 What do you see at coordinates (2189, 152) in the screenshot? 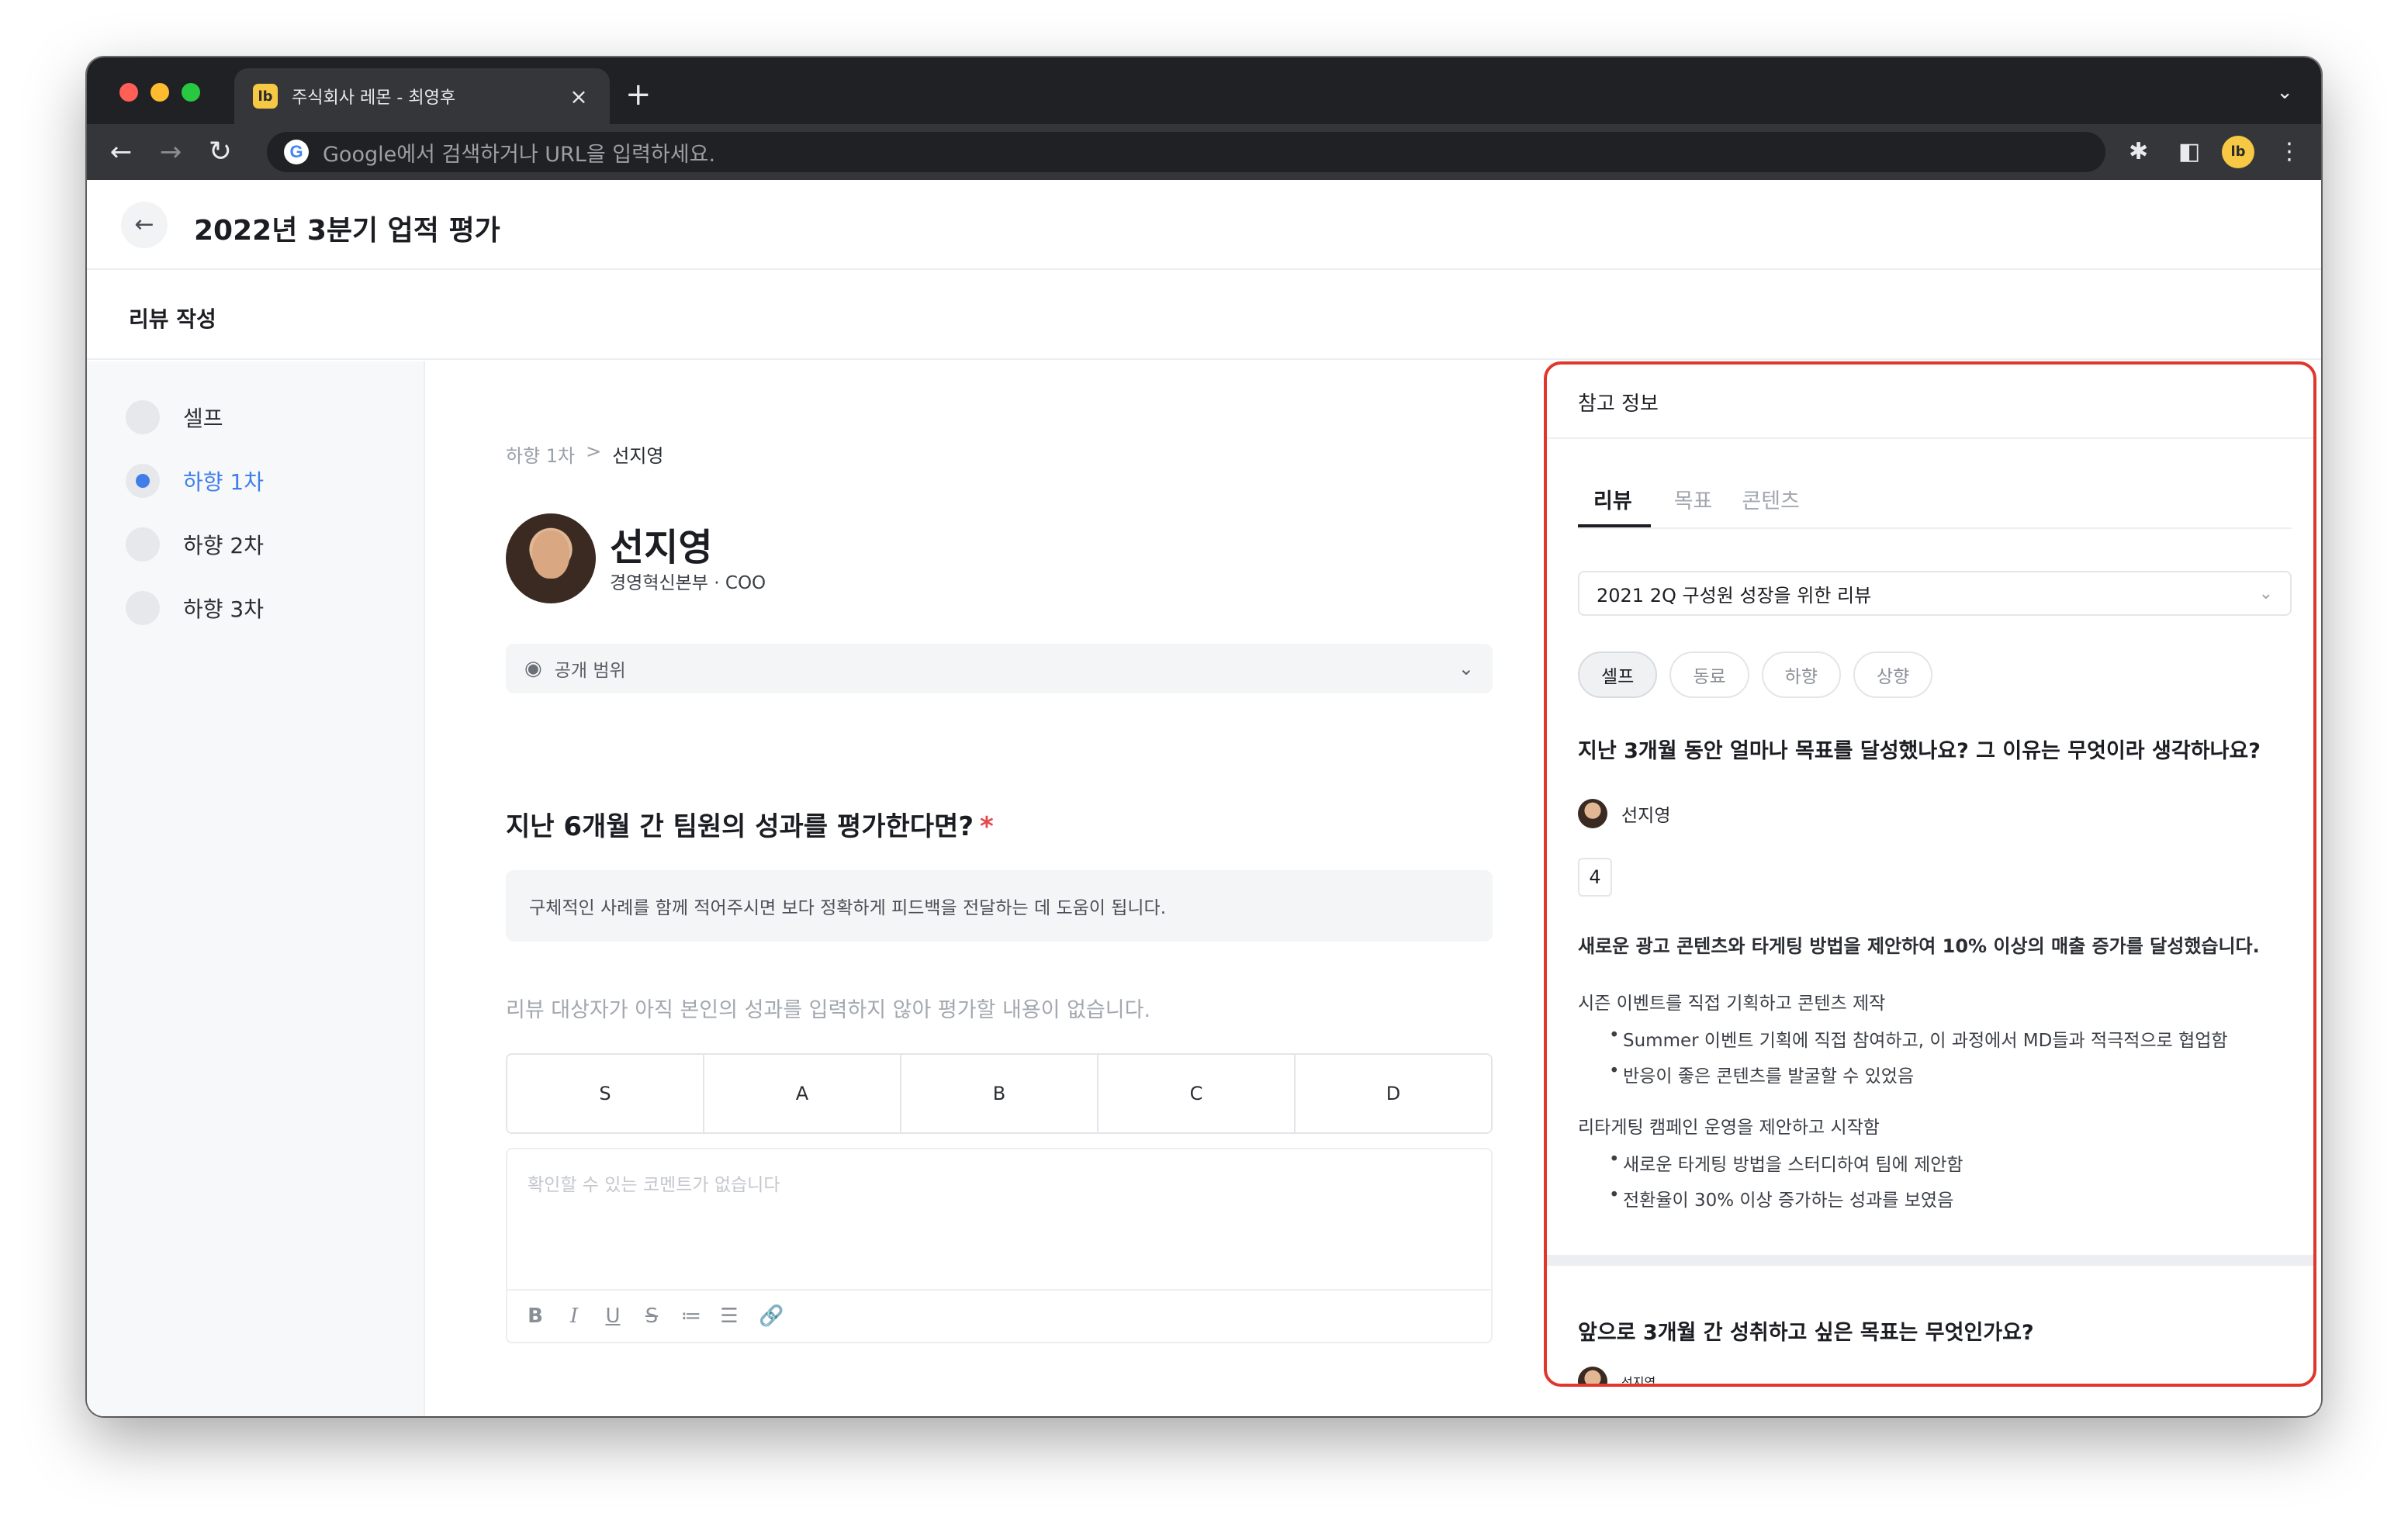
I see `side-panel-icon: ◧` at bounding box center [2189, 152].